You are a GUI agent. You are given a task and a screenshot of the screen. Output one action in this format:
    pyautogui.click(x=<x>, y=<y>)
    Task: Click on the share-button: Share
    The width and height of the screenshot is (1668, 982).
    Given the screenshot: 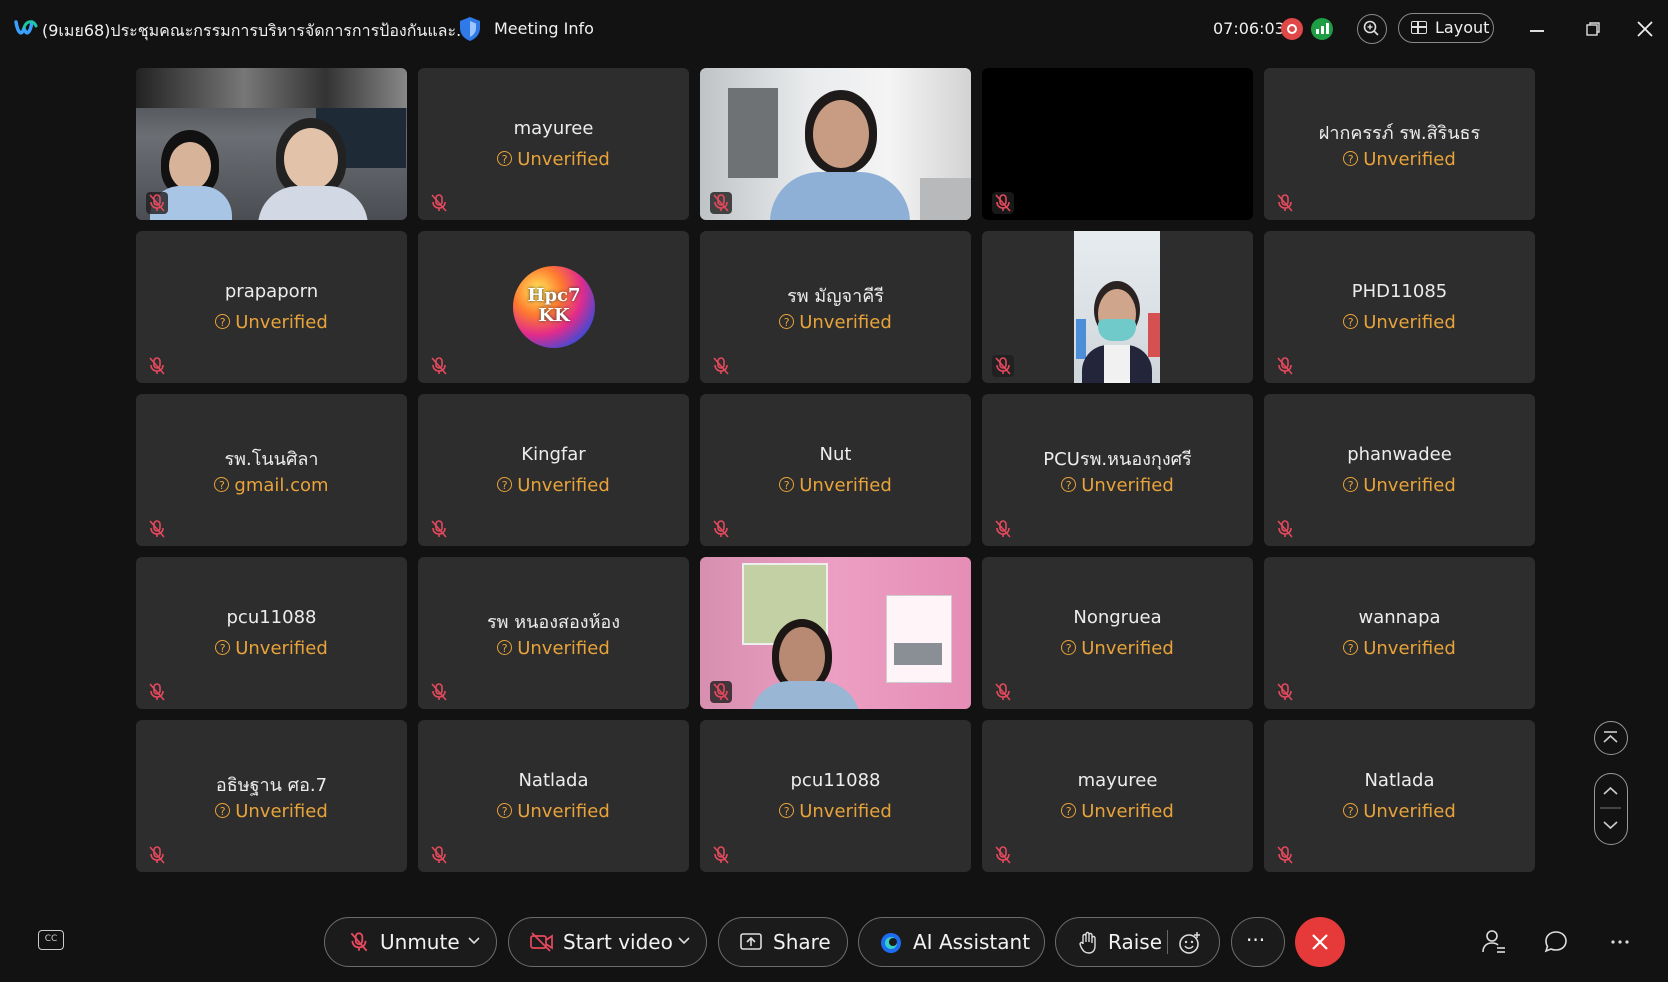 What is the action you would take?
    pyautogui.click(x=783, y=942)
    